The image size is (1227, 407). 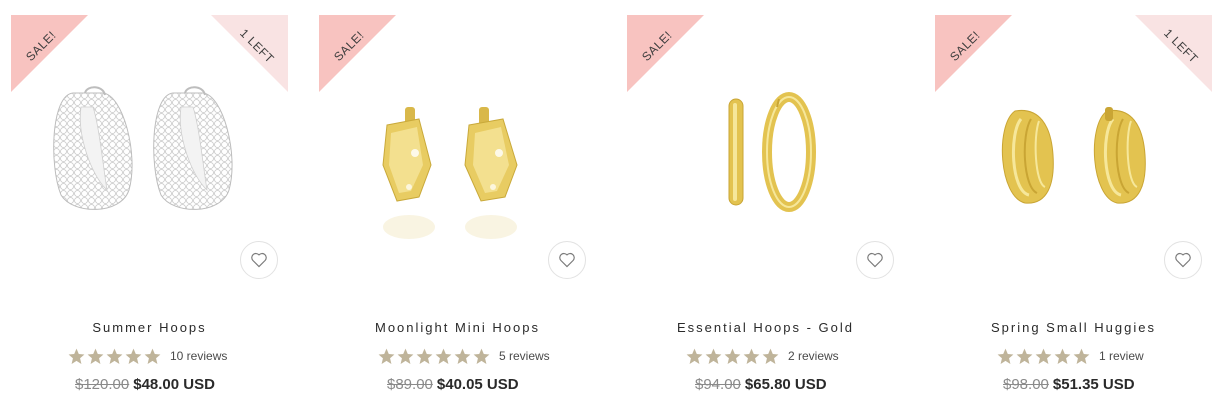 I want to click on product-price: $120.00 $48.00 USD, so click(x=145, y=386).